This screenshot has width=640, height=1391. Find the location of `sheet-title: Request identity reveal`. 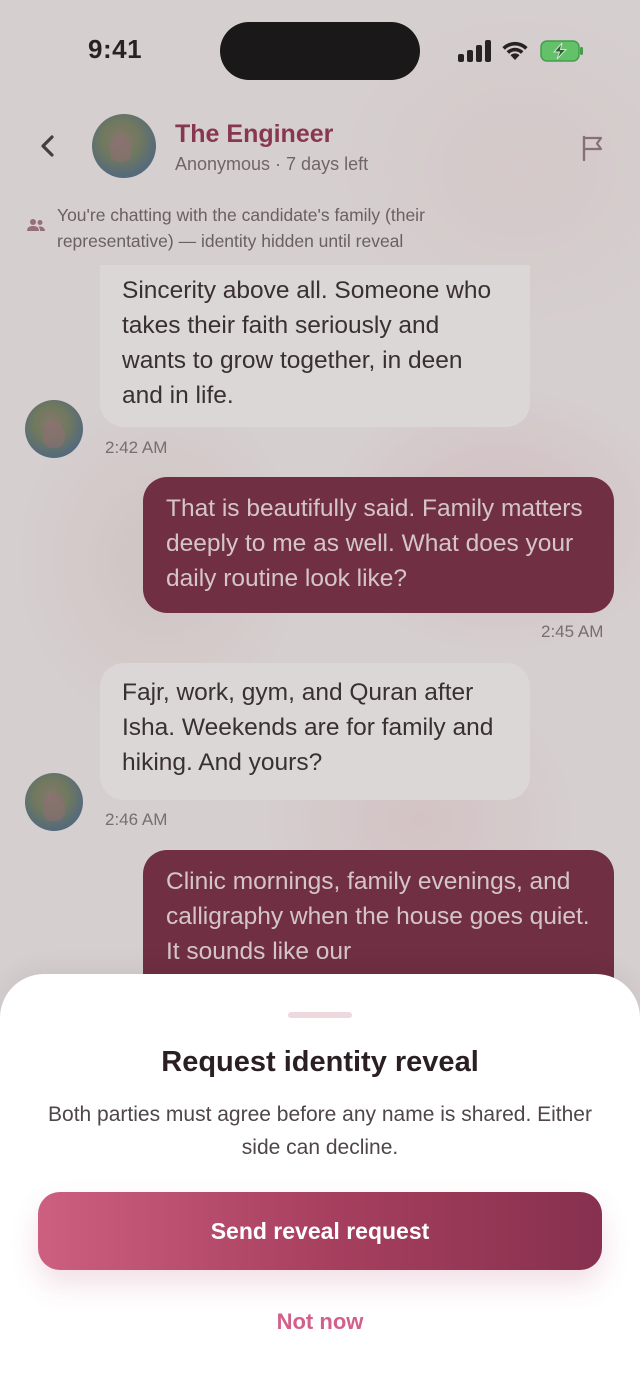

sheet-title: Request identity reveal is located at coordinates (320, 1062).